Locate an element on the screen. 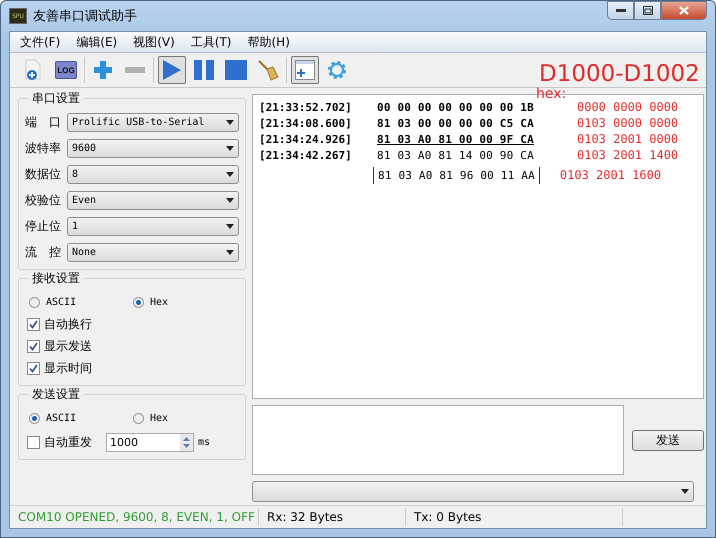  window-add-icon is located at coordinates (305, 70).